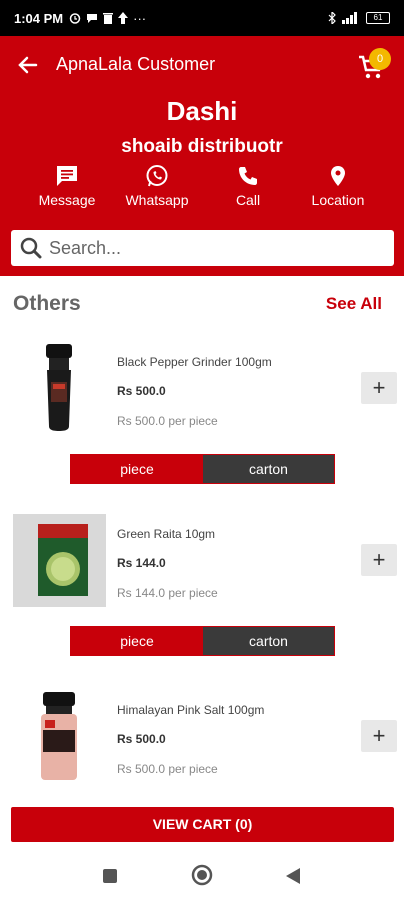 This screenshot has height=900, width=404. I want to click on system-nav-bar, so click(202, 875).